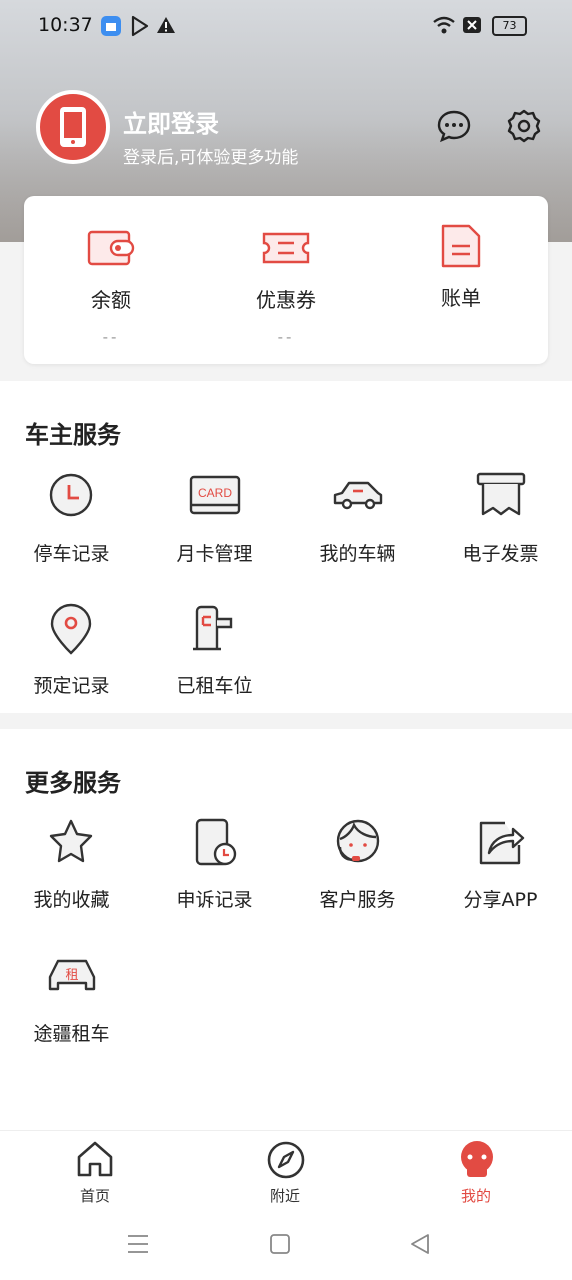 The width and height of the screenshot is (572, 1280). I want to click on coupon-value: --, so click(286, 337).